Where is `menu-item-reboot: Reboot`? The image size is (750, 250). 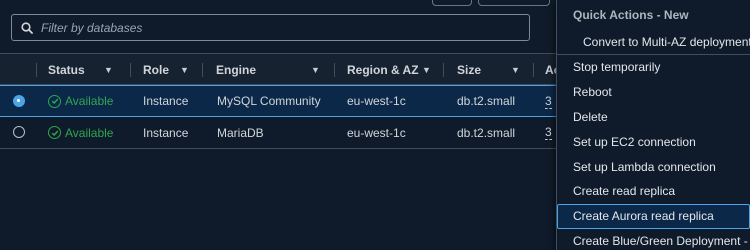 menu-item-reboot: Reboot is located at coordinates (653, 92).